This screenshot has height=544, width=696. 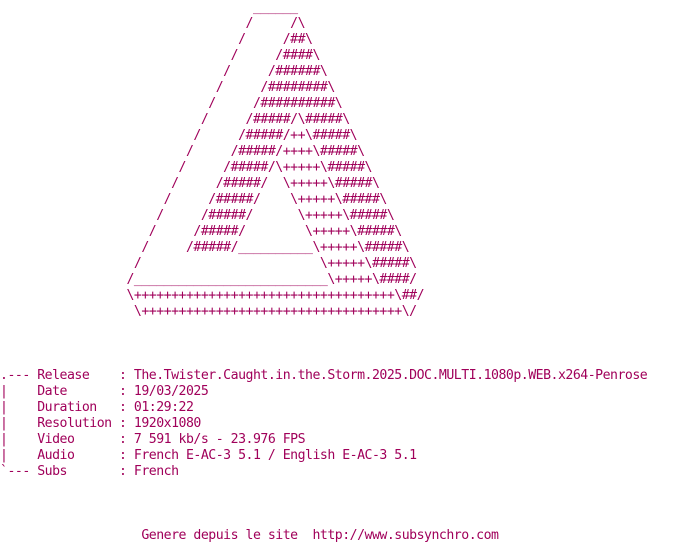 What do you see at coordinates (153, 439) in the screenshot?
I see `video-info-line: | Video : 7 591 kb/s - 23.976 FPS` at bounding box center [153, 439].